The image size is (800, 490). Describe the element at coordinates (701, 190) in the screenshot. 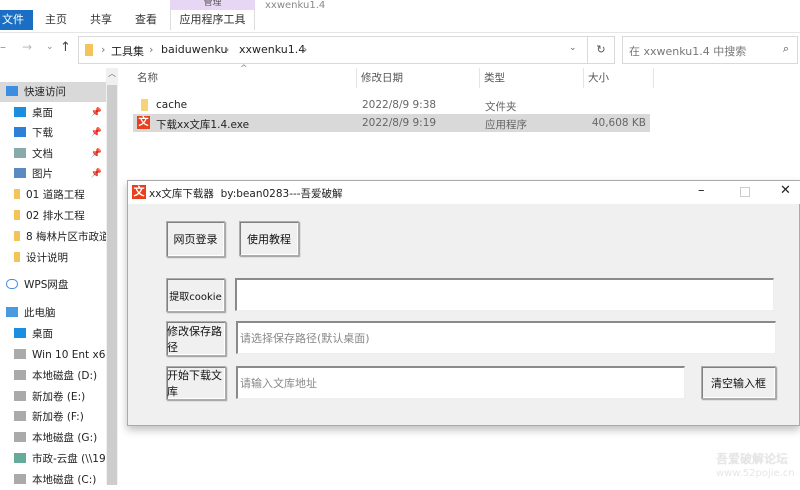

I see `minimize-button: –` at that location.